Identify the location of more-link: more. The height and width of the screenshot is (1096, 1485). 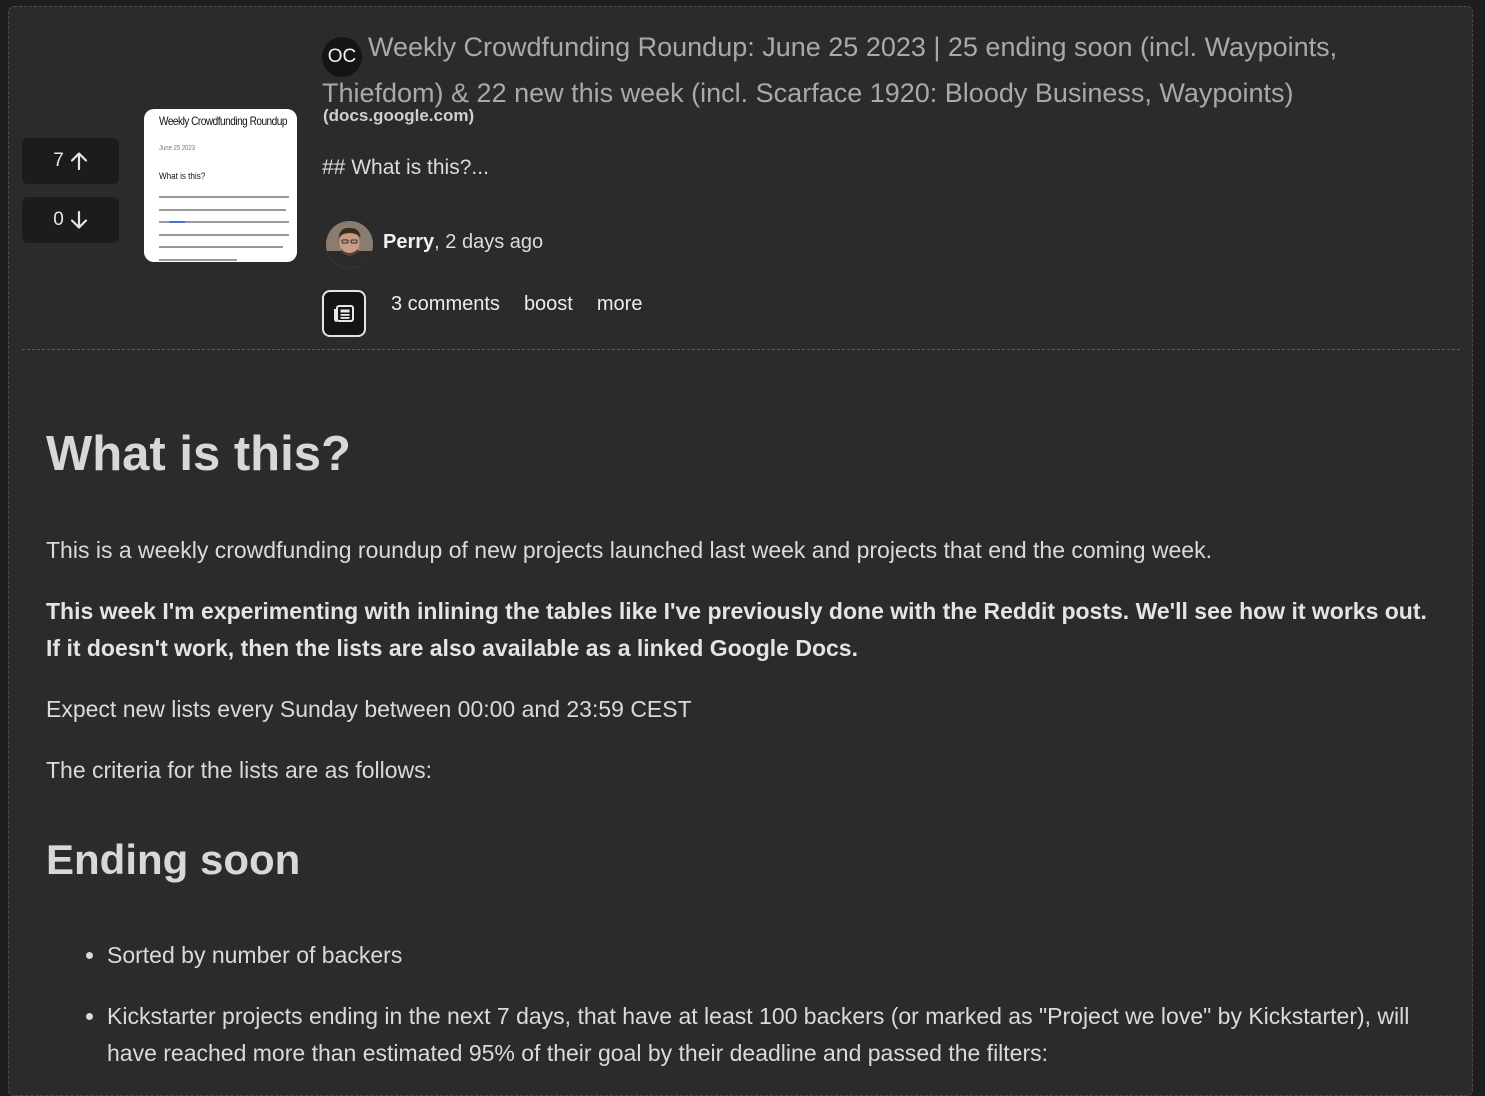
(620, 304).